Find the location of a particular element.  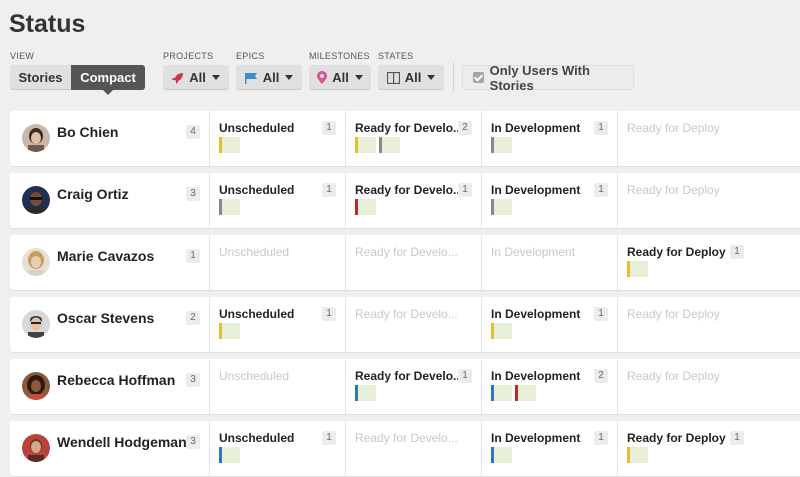

user-story-count: 1 is located at coordinates (193, 256).